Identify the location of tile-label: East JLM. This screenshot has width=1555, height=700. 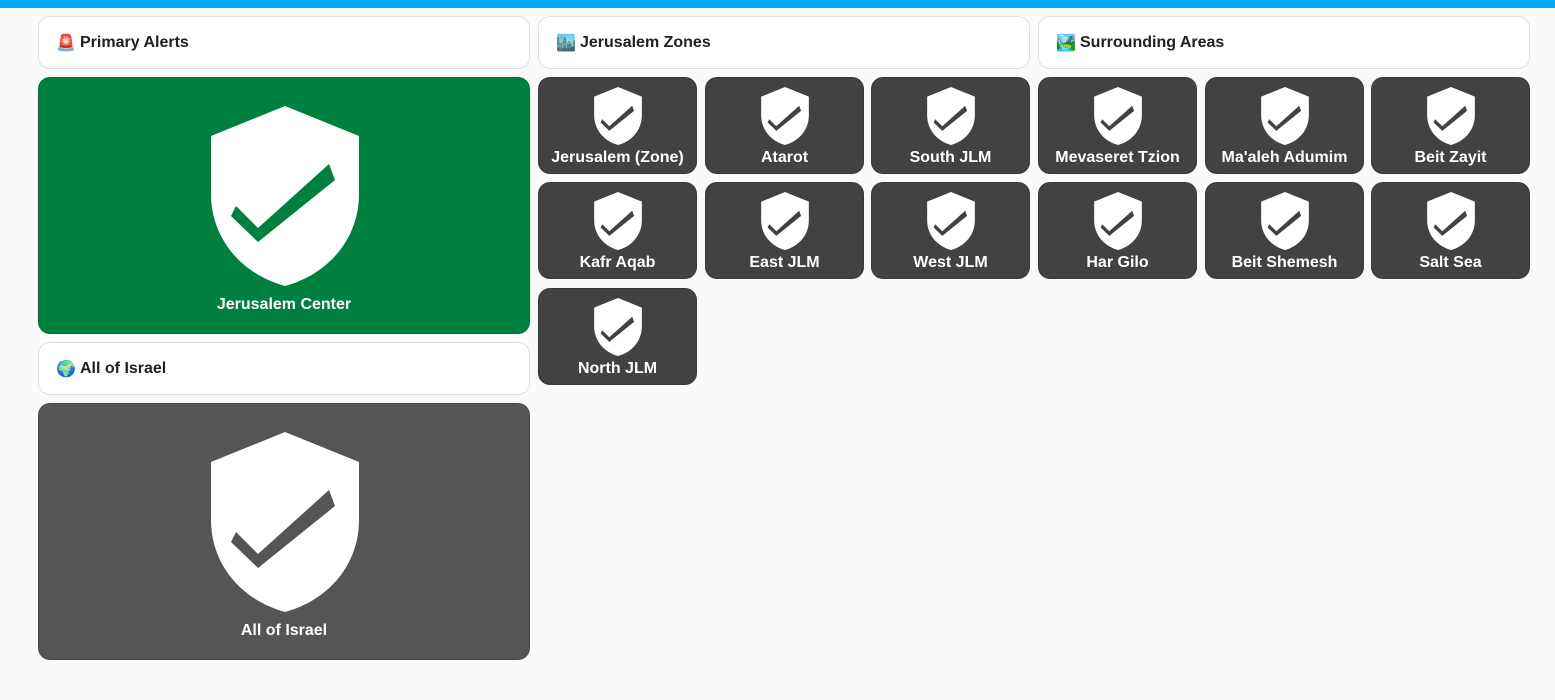
(784, 262).